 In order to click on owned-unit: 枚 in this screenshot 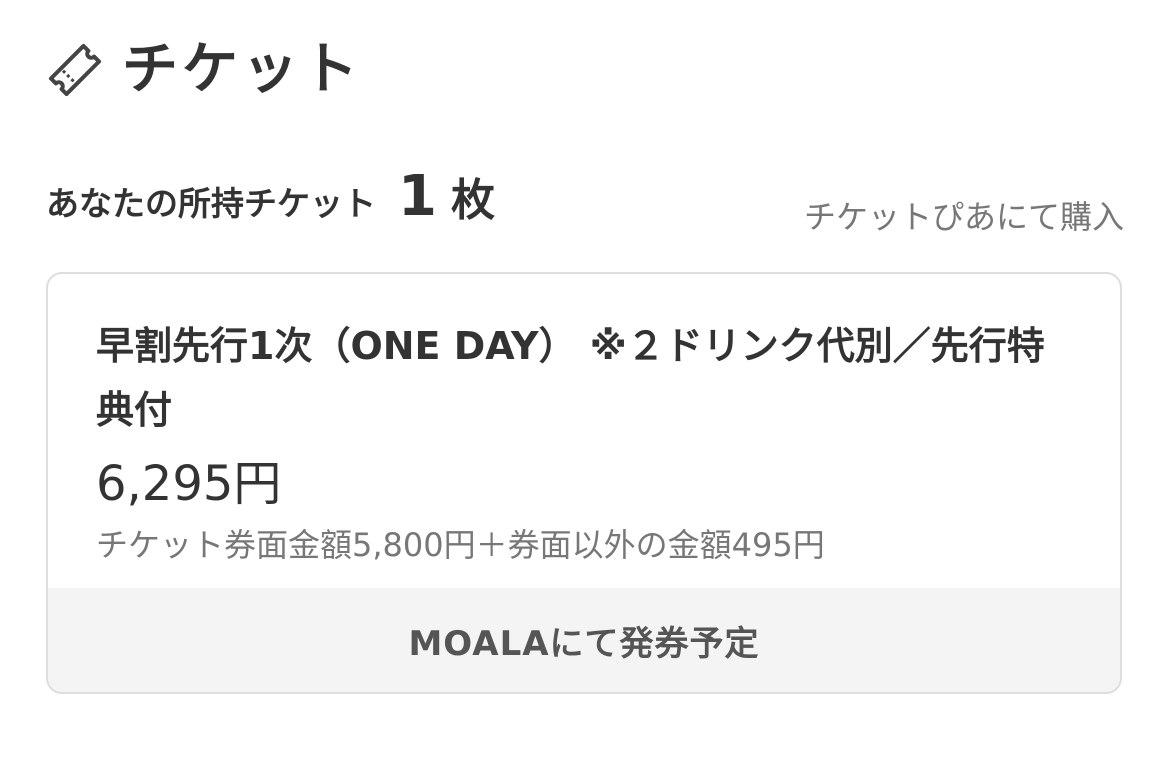, I will do `click(472, 200)`.